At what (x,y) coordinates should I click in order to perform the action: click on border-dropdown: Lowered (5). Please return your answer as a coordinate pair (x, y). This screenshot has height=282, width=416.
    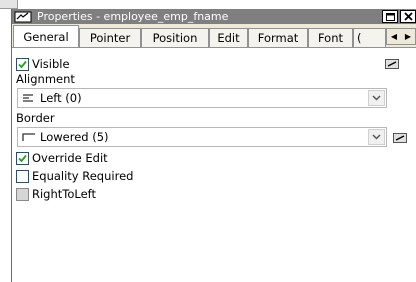
    Looking at the image, I should click on (202, 137).